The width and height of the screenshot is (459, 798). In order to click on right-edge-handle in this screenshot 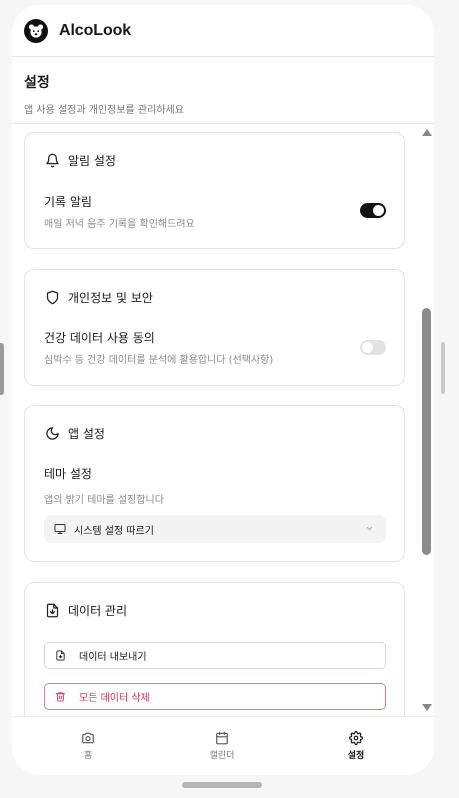, I will do `click(443, 368)`.